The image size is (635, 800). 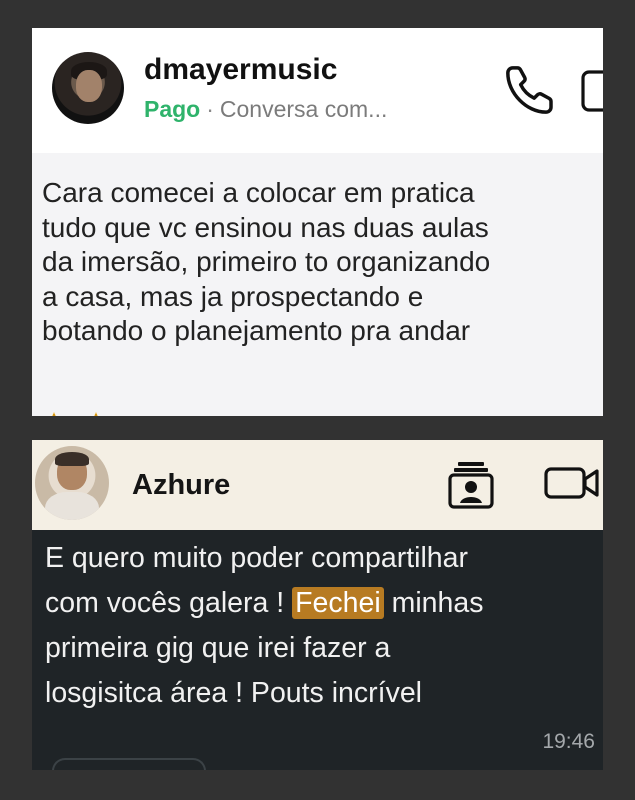 What do you see at coordinates (258, 192) in the screenshot?
I see `message-line: Cara comecei a colocar em pratica` at bounding box center [258, 192].